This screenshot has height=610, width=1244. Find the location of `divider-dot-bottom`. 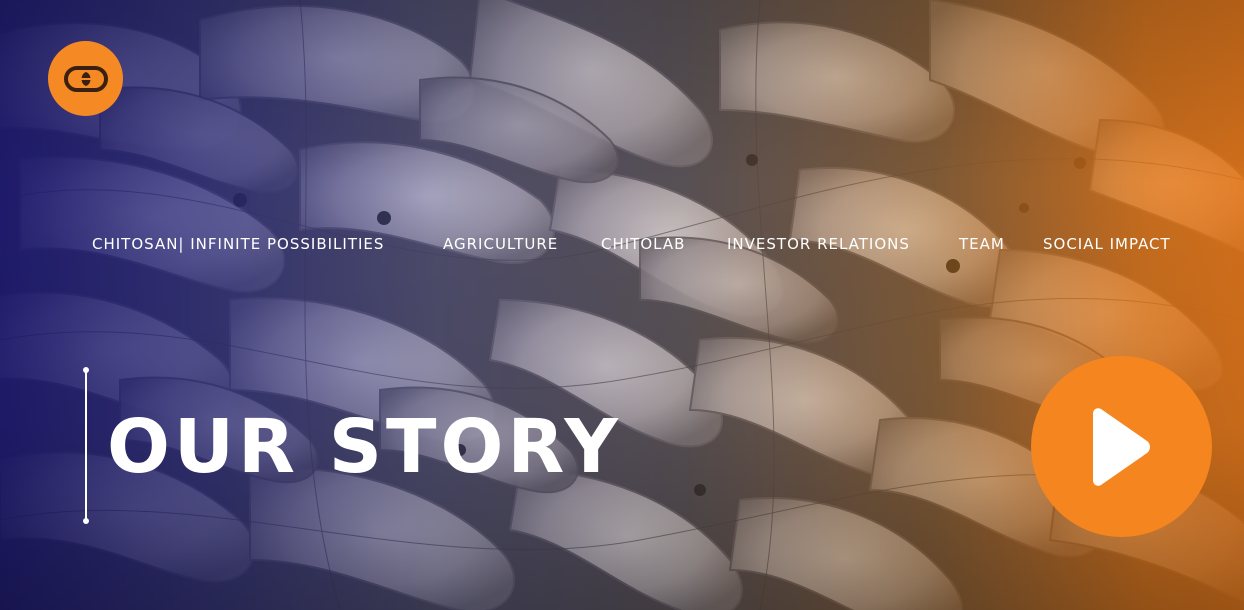

divider-dot-bottom is located at coordinates (86, 521).